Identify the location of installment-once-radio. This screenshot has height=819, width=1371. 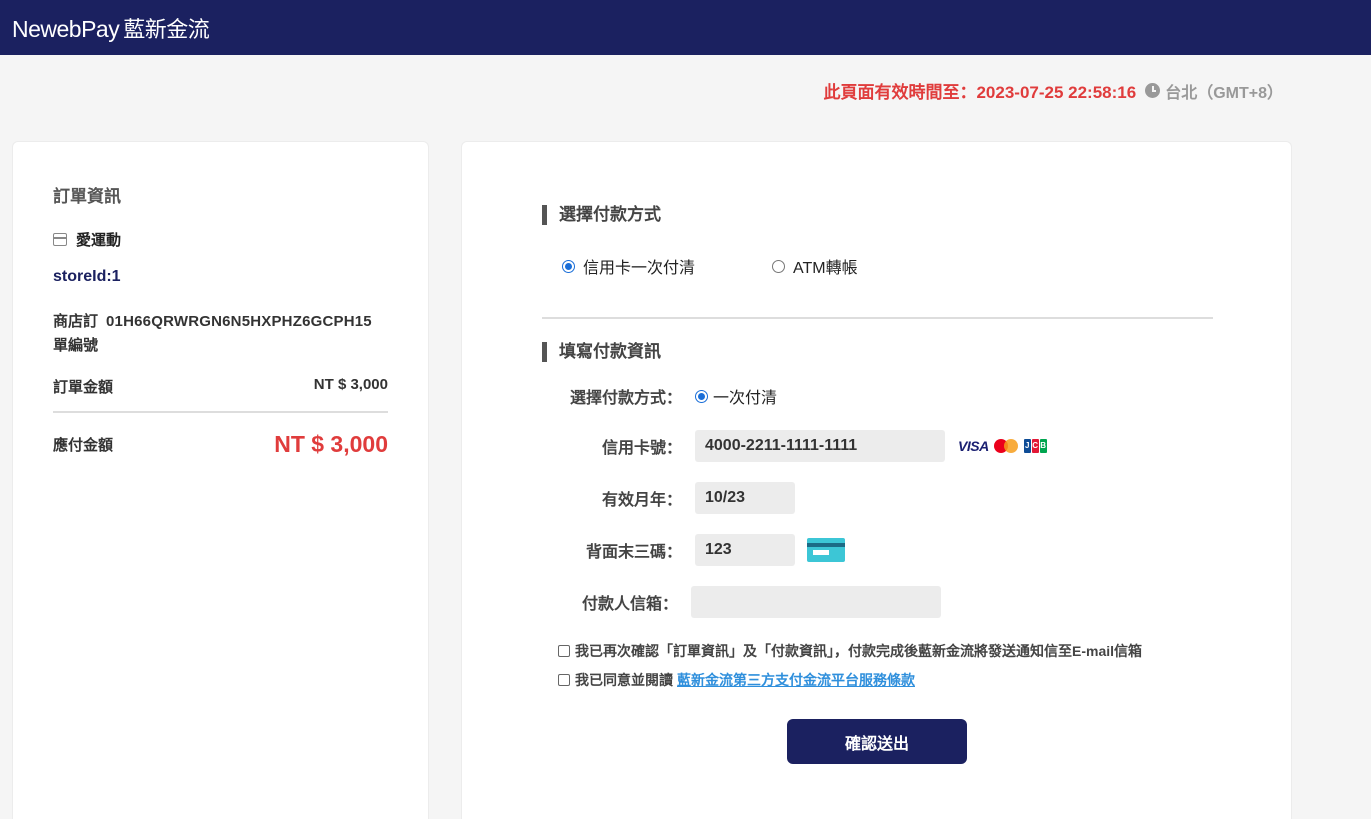
(701, 396).